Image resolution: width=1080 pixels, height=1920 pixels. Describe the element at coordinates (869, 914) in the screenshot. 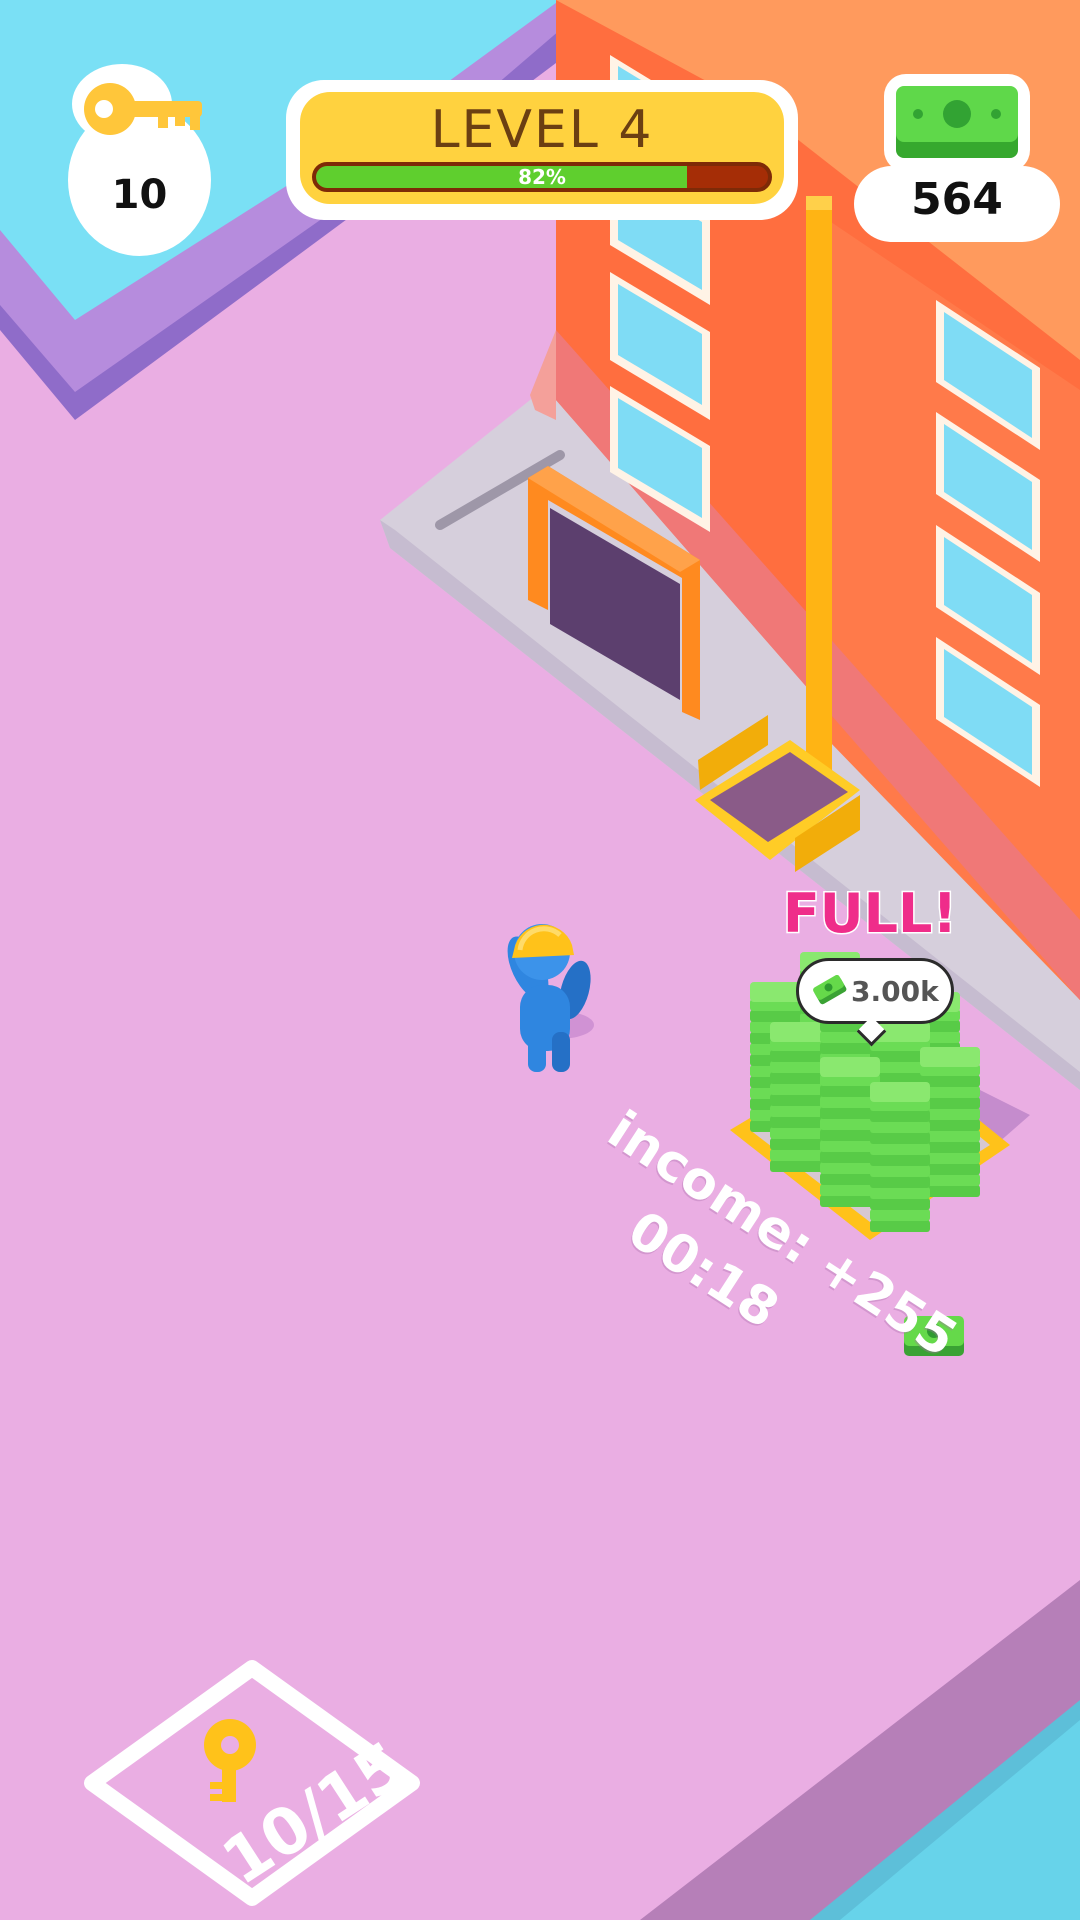

I see `pallet-full-label: FULL!` at that location.